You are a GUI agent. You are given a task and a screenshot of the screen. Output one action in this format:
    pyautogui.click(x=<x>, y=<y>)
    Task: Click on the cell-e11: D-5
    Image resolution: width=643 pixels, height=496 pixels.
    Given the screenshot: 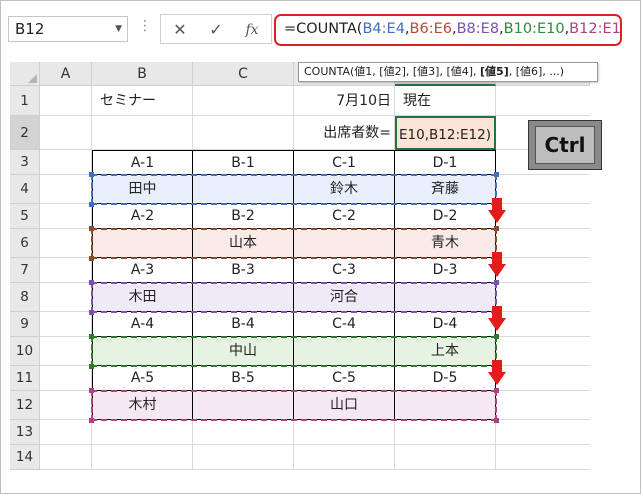 What is the action you would take?
    pyautogui.click(x=445, y=378)
    